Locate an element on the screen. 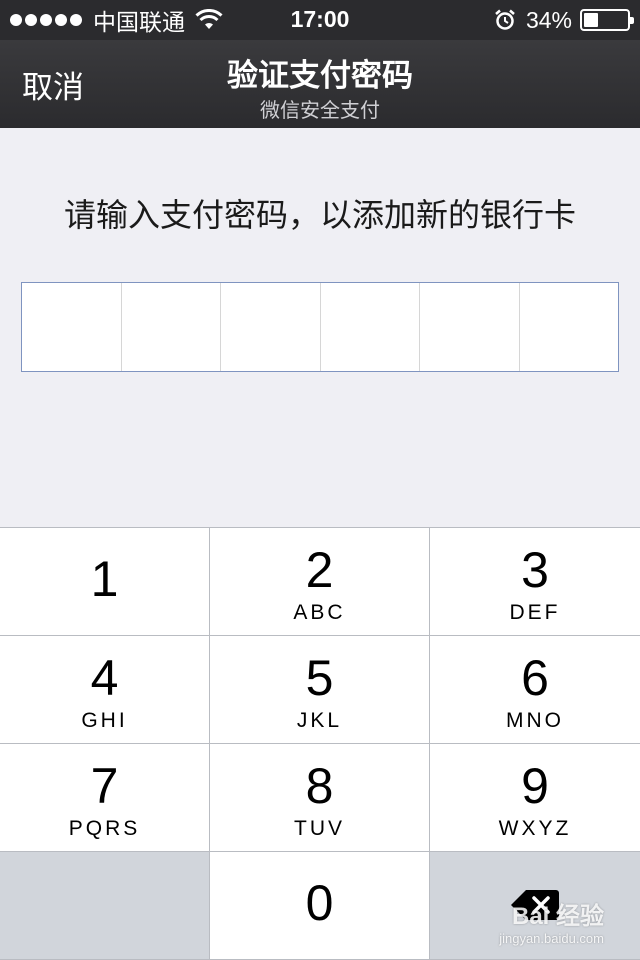 Image resolution: width=640 pixels, height=960 pixels. key-letters: JKL is located at coordinates (319, 720).